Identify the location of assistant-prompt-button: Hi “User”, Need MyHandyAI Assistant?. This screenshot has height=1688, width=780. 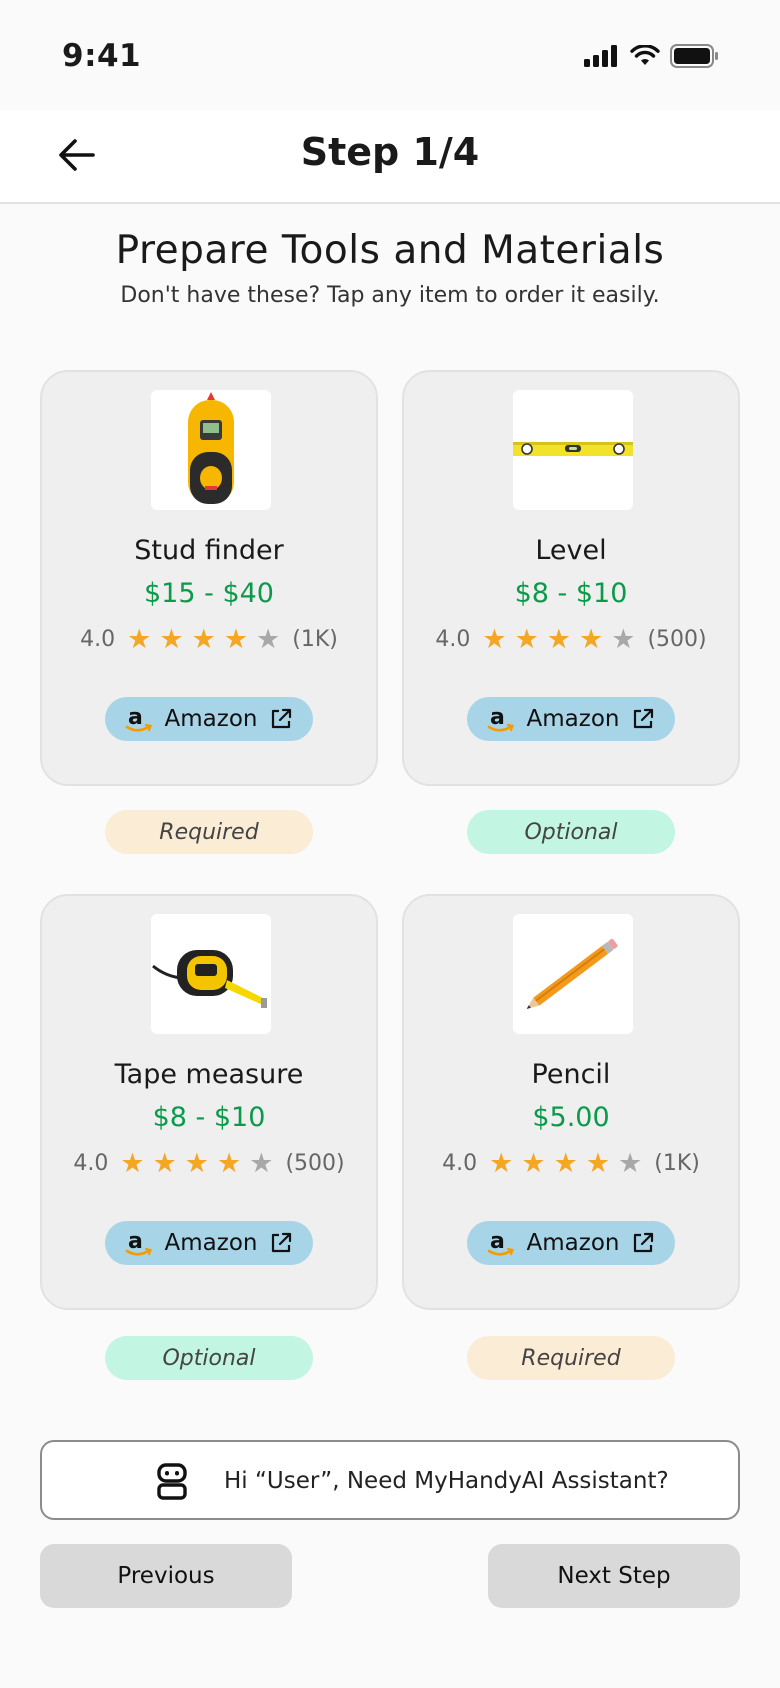
(390, 1480).